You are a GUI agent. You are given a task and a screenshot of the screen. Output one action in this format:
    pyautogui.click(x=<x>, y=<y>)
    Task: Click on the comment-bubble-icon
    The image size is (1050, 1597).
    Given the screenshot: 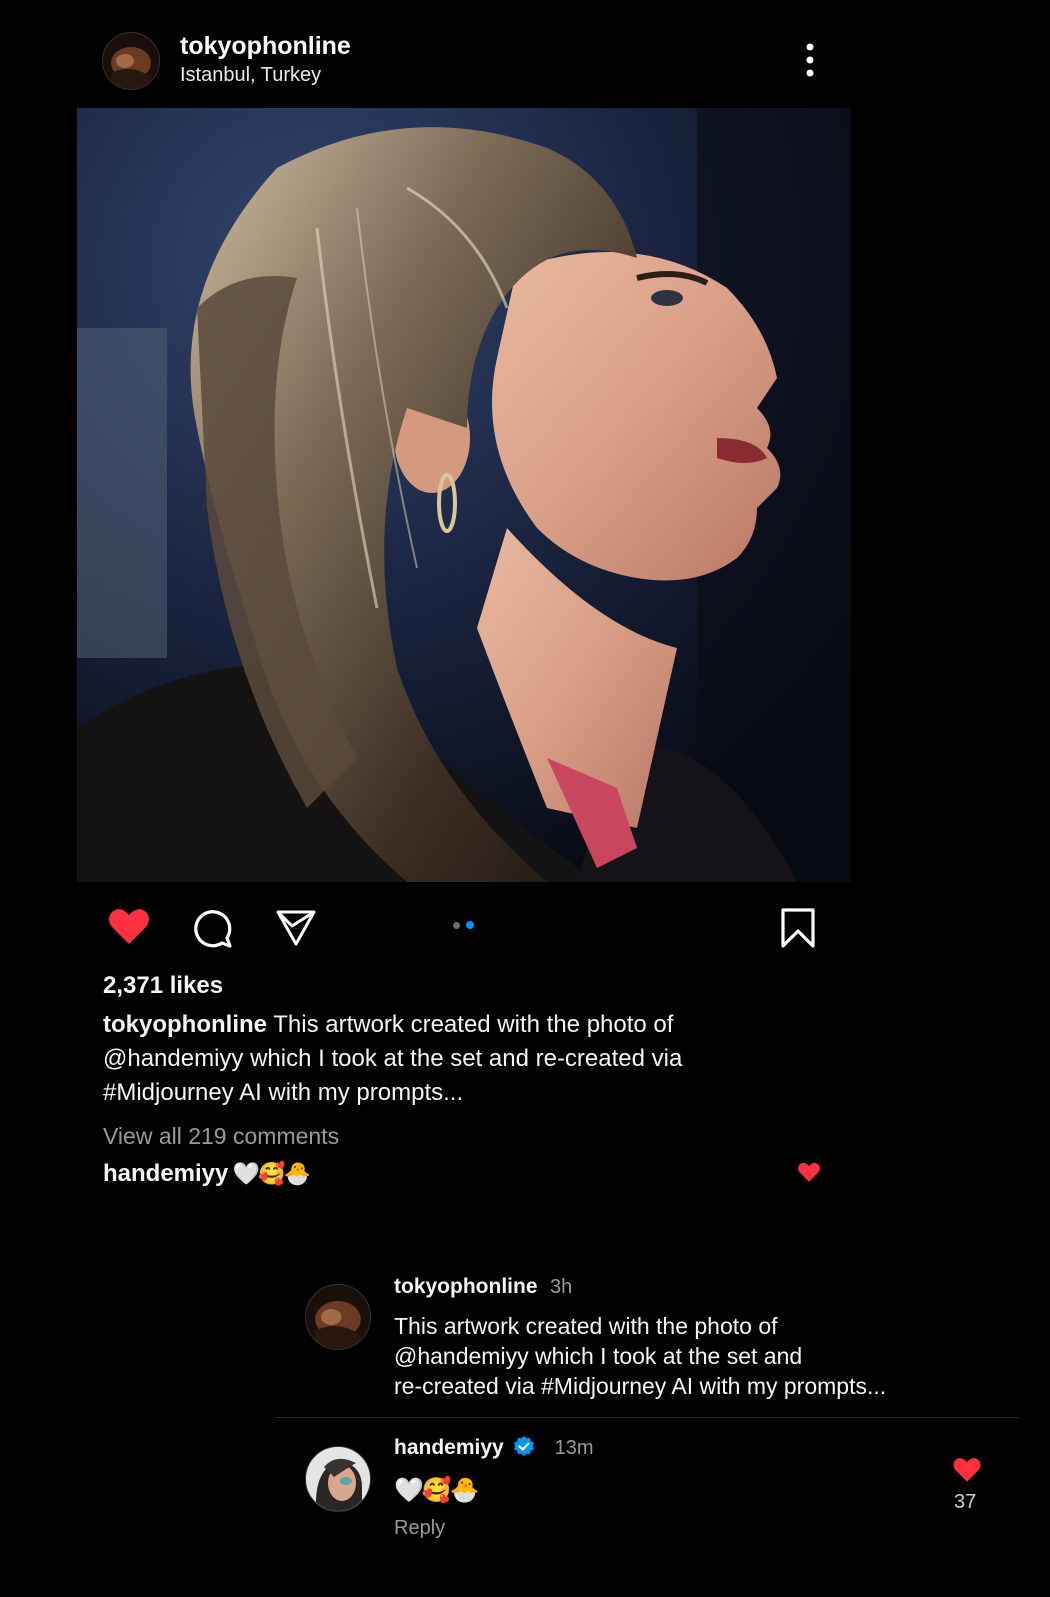 What is the action you would take?
    pyautogui.click(x=213, y=929)
    